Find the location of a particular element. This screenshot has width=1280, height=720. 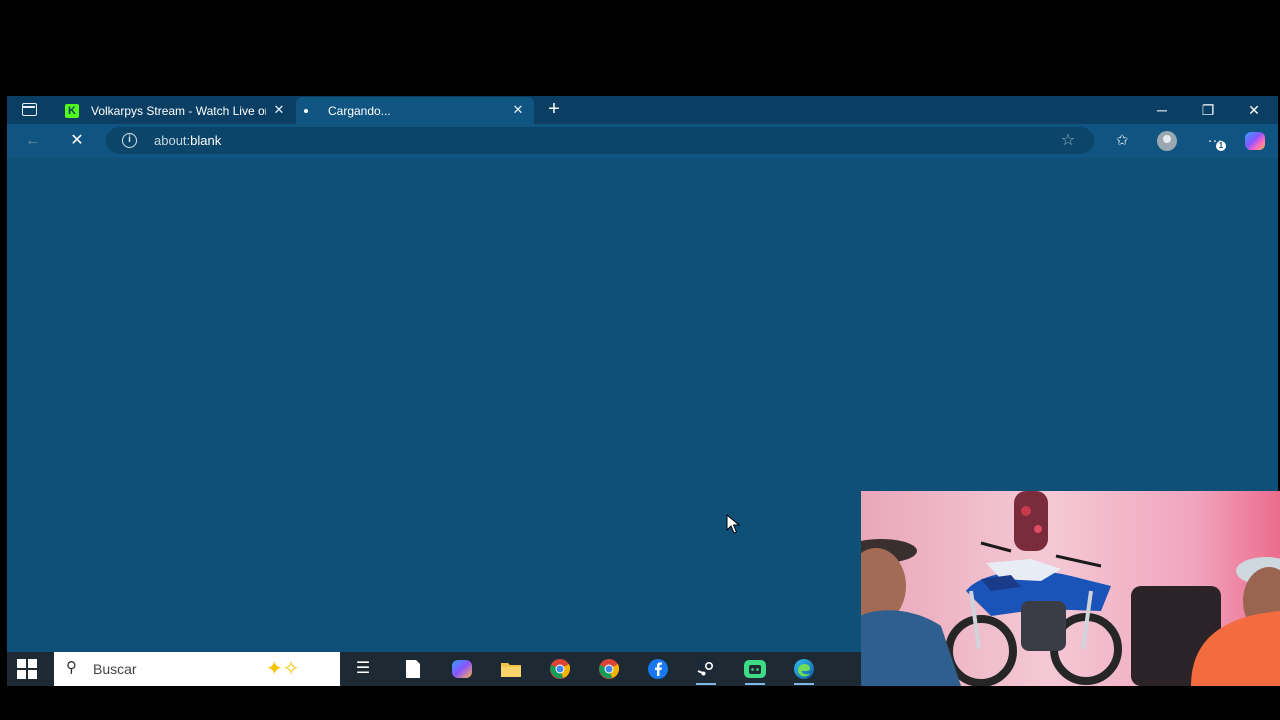

copilot-logo is located at coordinates (1255, 141).